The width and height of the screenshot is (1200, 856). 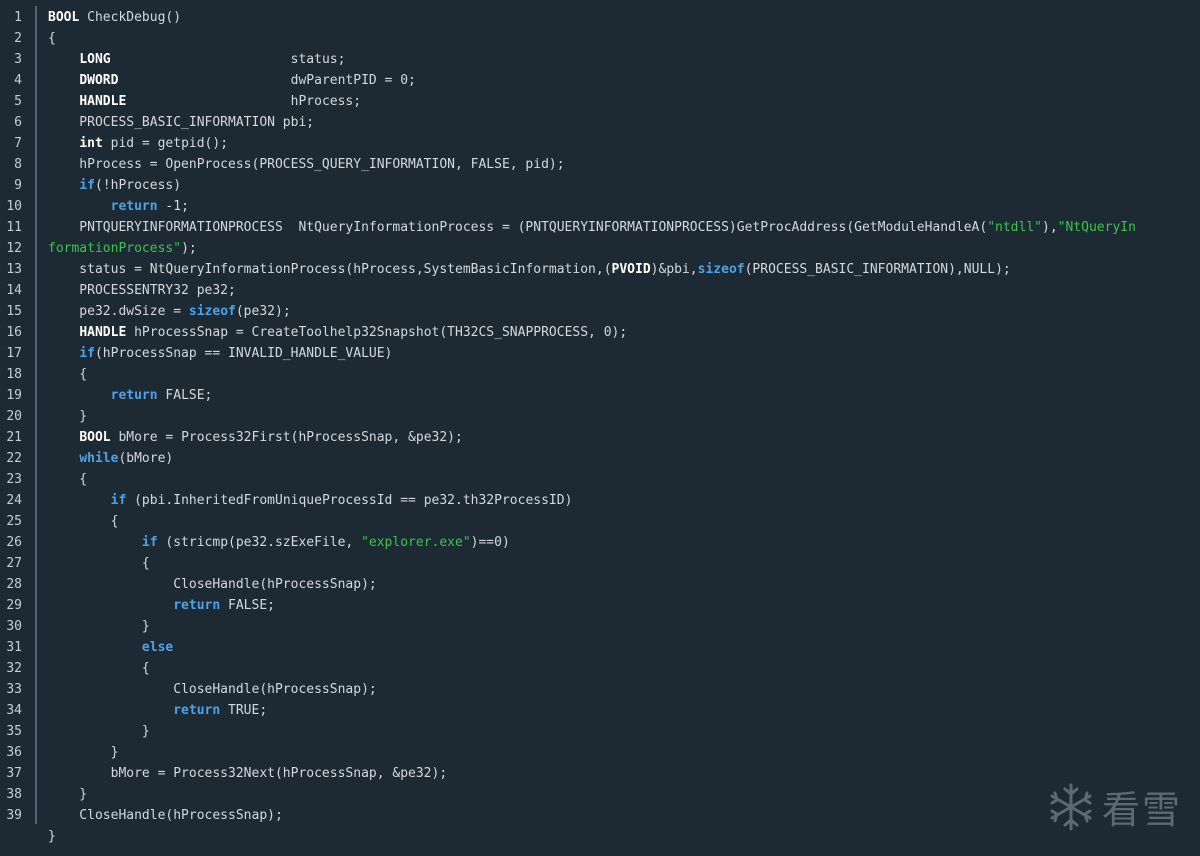 What do you see at coordinates (600, 185) in the screenshot?
I see `code-line: 9 if(!hProcess)` at bounding box center [600, 185].